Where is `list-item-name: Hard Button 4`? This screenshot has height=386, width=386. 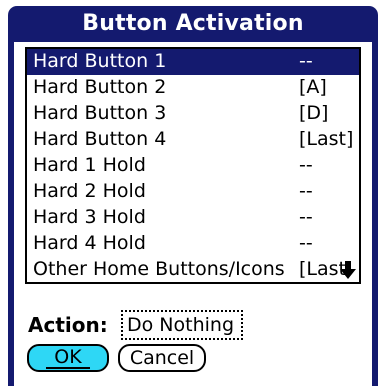 list-item-name: Hard Button 4 is located at coordinates (100, 139).